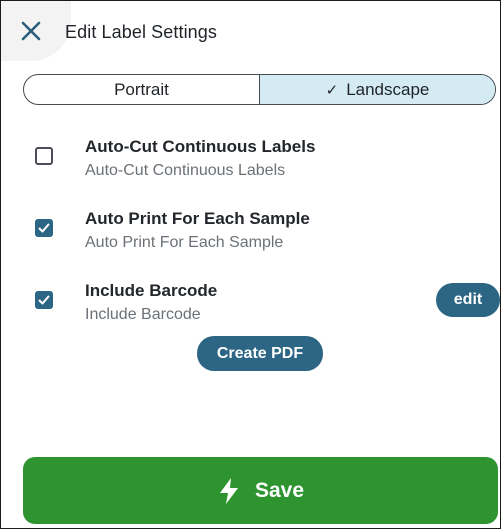  What do you see at coordinates (141, 32) in the screenshot?
I see `page-title: Edit Label Settings` at bounding box center [141, 32].